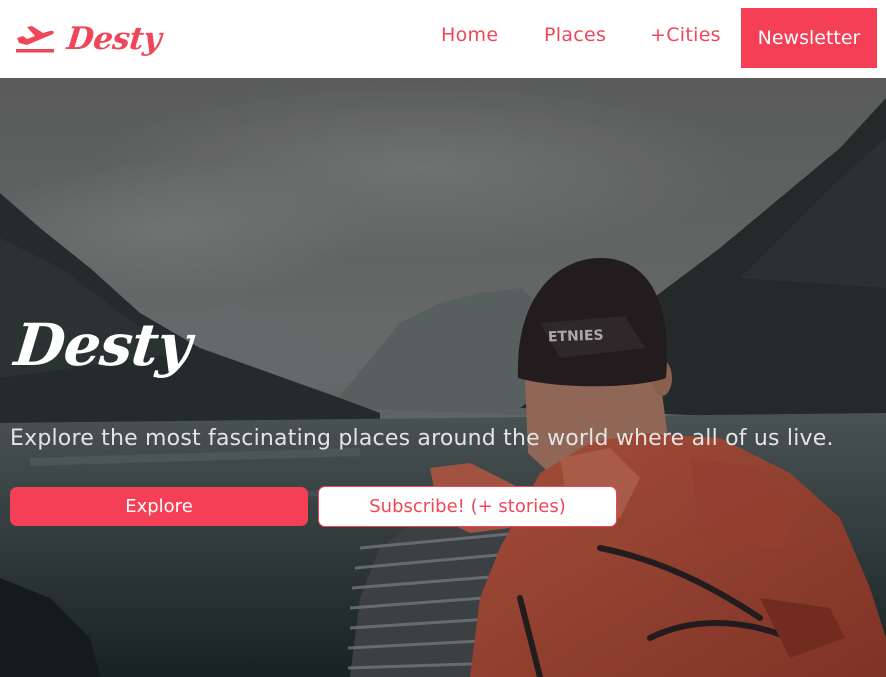  Describe the element at coordinates (102, 345) in the screenshot. I see `hero-title: Desty` at that location.